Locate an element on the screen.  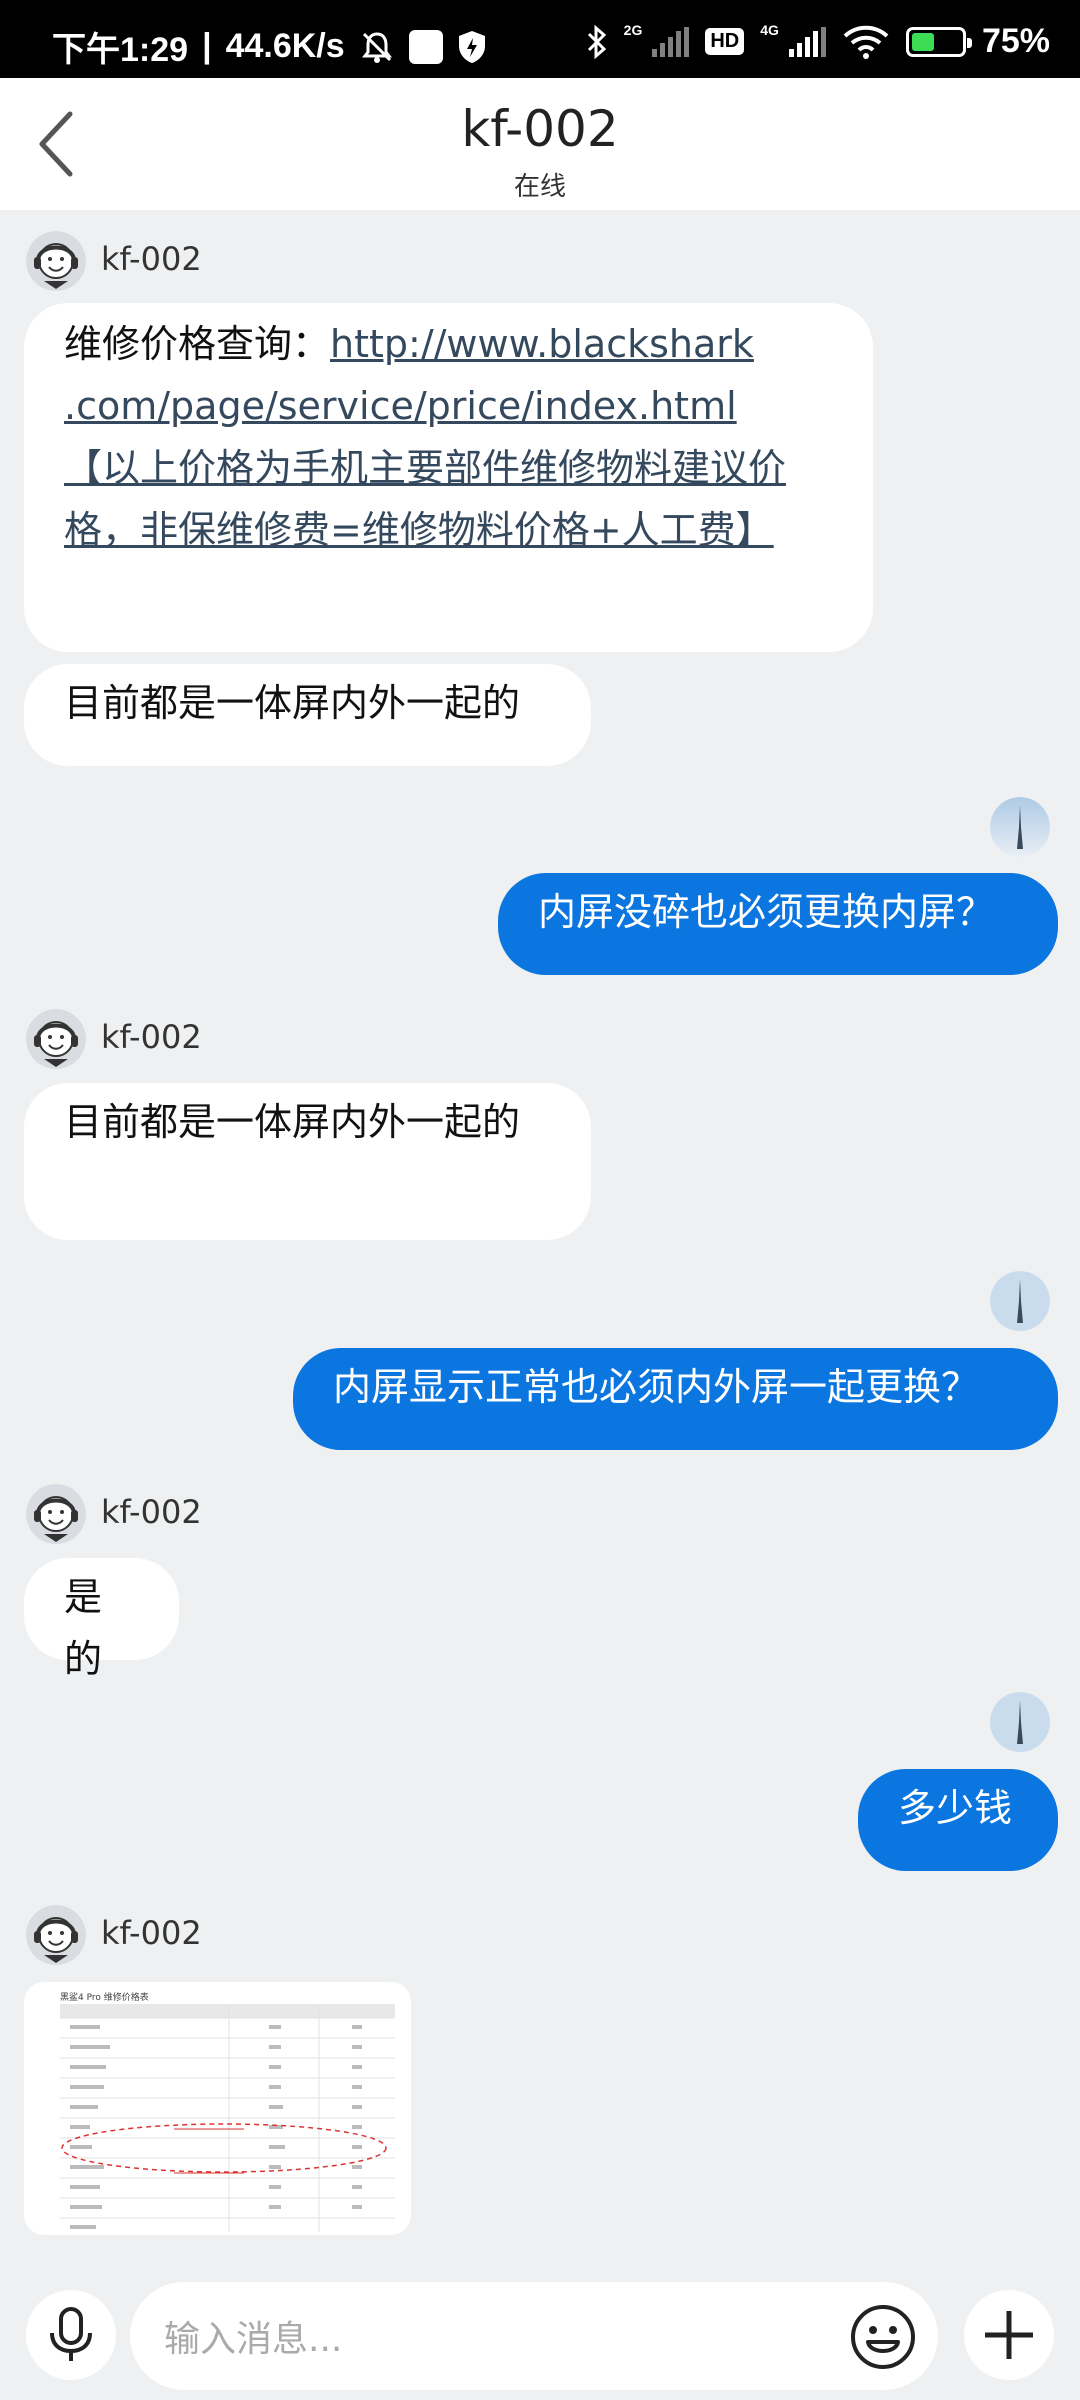
app-notification-icon is located at coordinates (425, 46).